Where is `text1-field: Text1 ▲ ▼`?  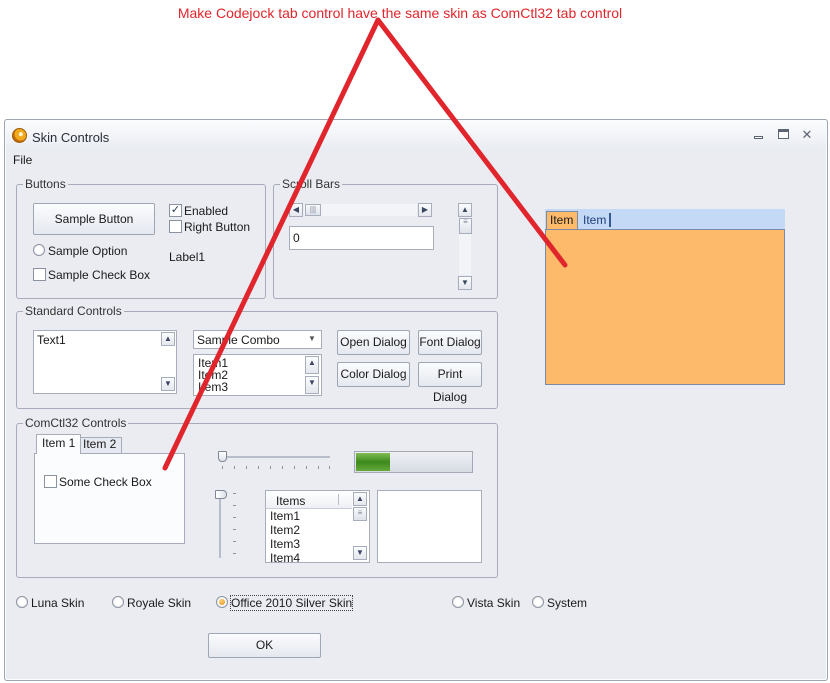
text1-field: Text1 ▲ ▼ is located at coordinates (105, 362).